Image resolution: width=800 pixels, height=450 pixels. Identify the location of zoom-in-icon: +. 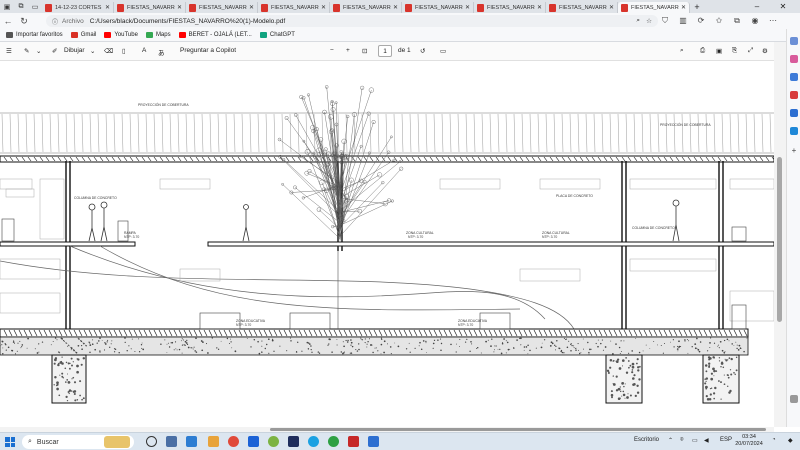
(348, 50).